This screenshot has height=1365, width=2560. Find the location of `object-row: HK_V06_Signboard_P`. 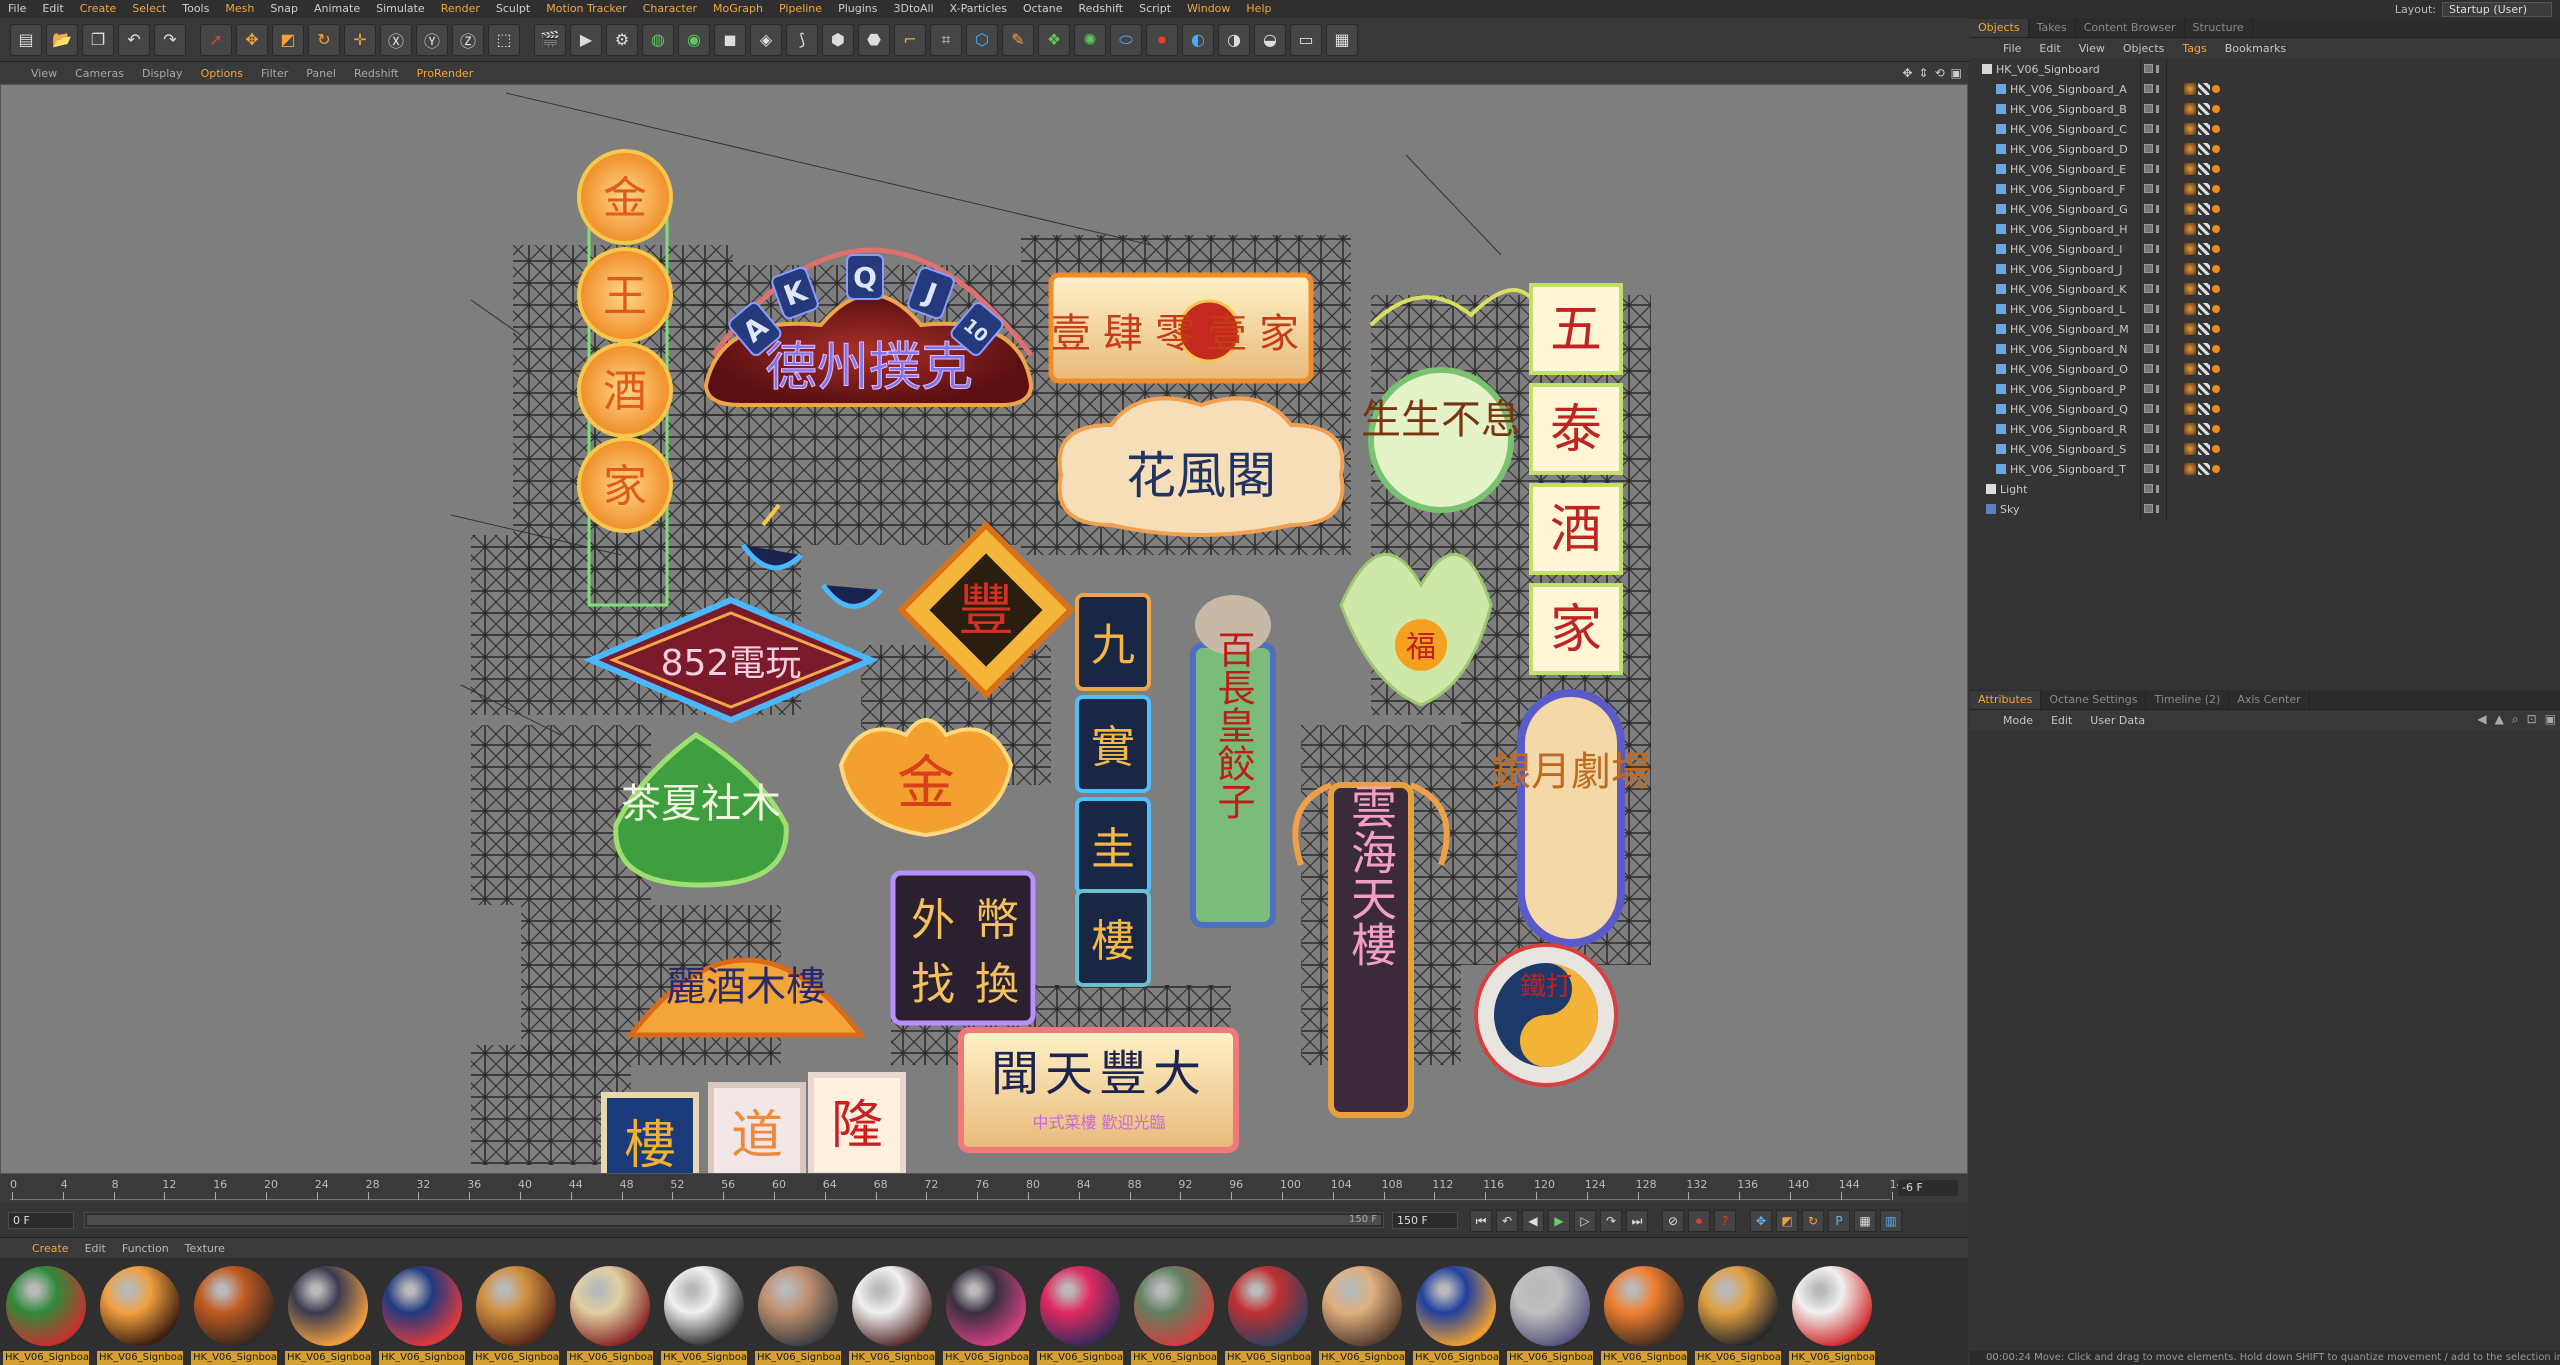

object-row: HK_V06_Signboard_P is located at coordinates (2265, 389).